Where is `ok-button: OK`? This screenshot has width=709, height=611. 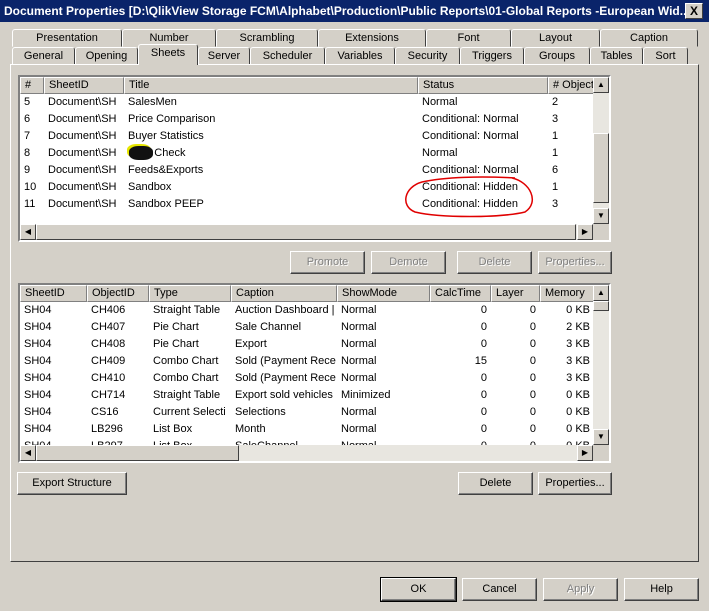
ok-button: OK is located at coordinates (418, 589).